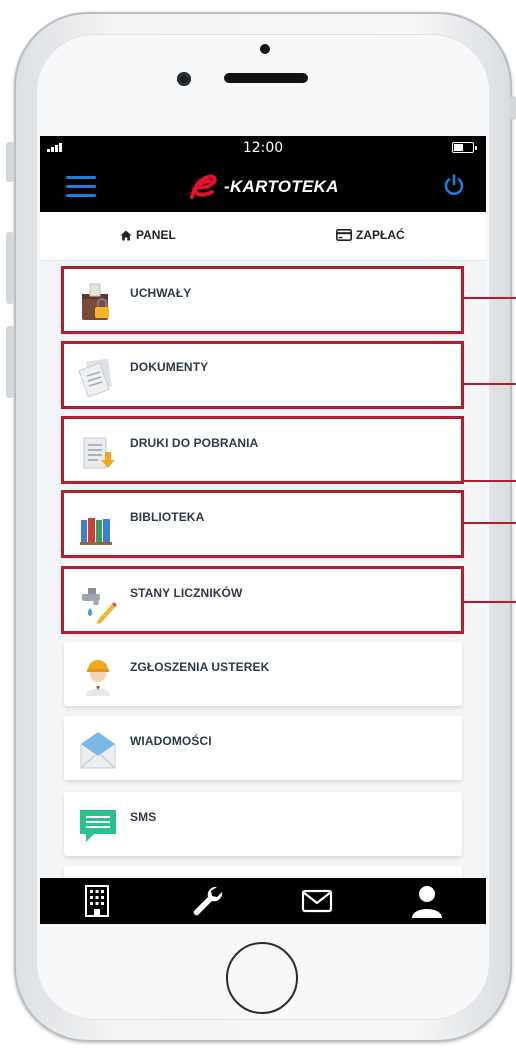 This screenshot has height=1049, width=516. I want to click on home-button, so click(262, 978).